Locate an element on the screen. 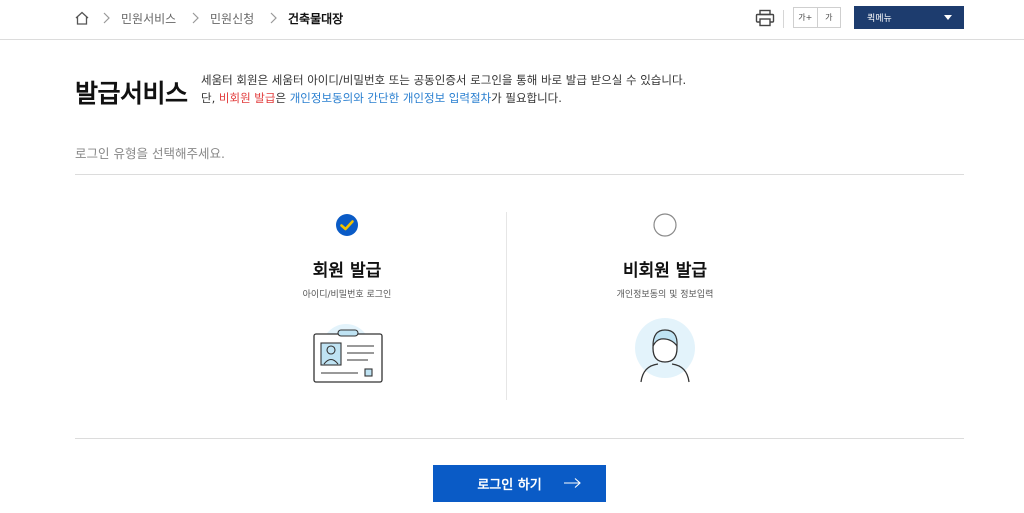  option-guest-title: 비회원 발급 is located at coordinates (665, 271).